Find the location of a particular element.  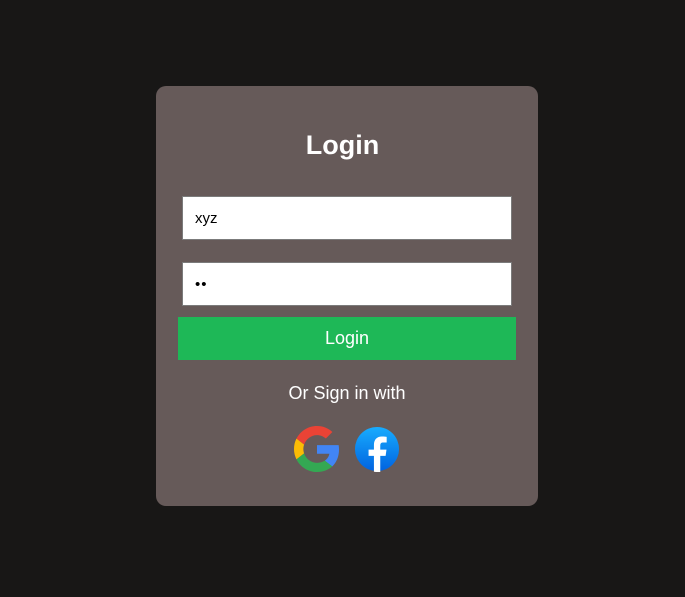

login-title: Login is located at coordinates (342, 145).